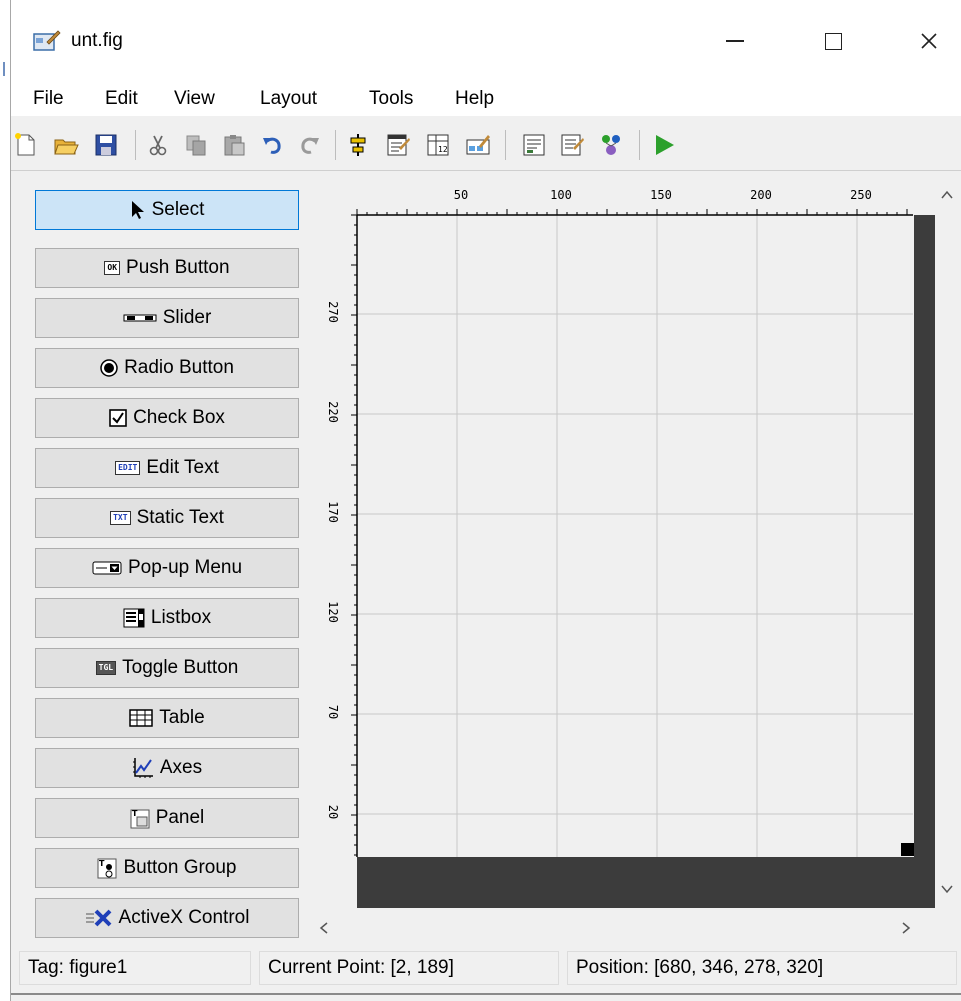 The image size is (961, 1001). I want to click on toggle-button-icon: TGL, so click(106, 668).